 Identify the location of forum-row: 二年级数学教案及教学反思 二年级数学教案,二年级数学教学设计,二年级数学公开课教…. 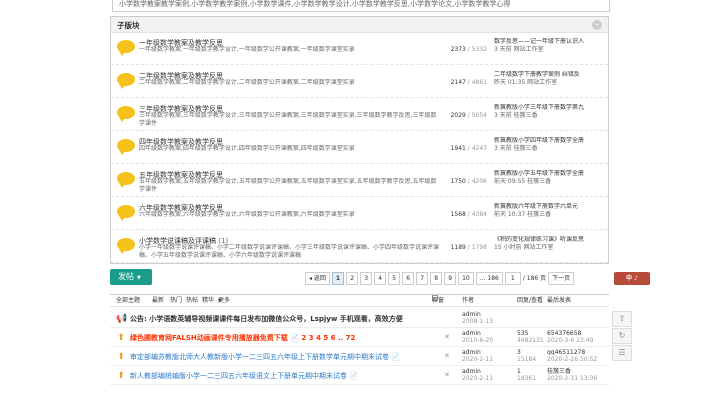
(359, 82).